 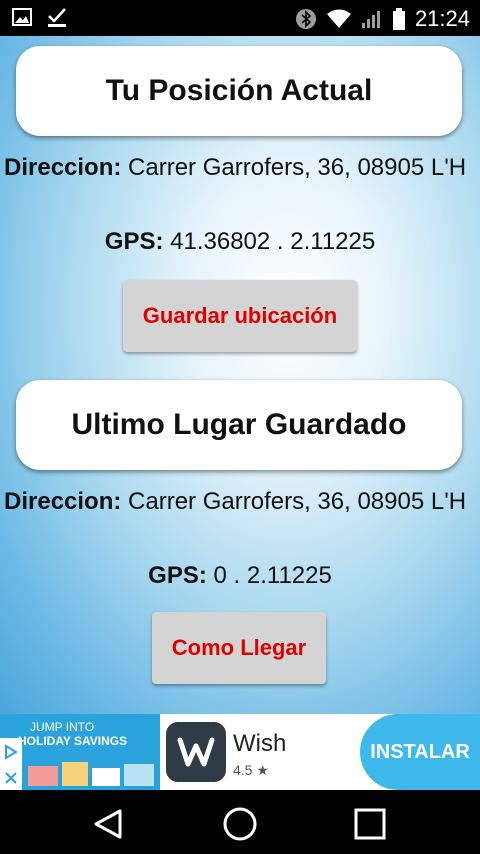 What do you see at coordinates (442, 18) in the screenshot?
I see `clock: 21:24` at bounding box center [442, 18].